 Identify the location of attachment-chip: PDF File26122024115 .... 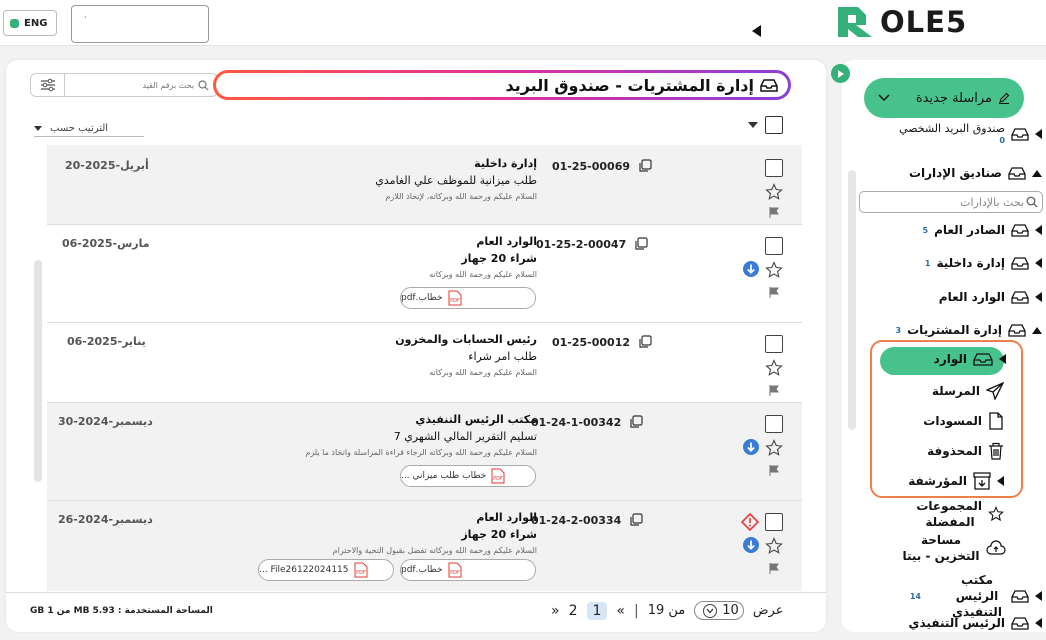
(326, 570).